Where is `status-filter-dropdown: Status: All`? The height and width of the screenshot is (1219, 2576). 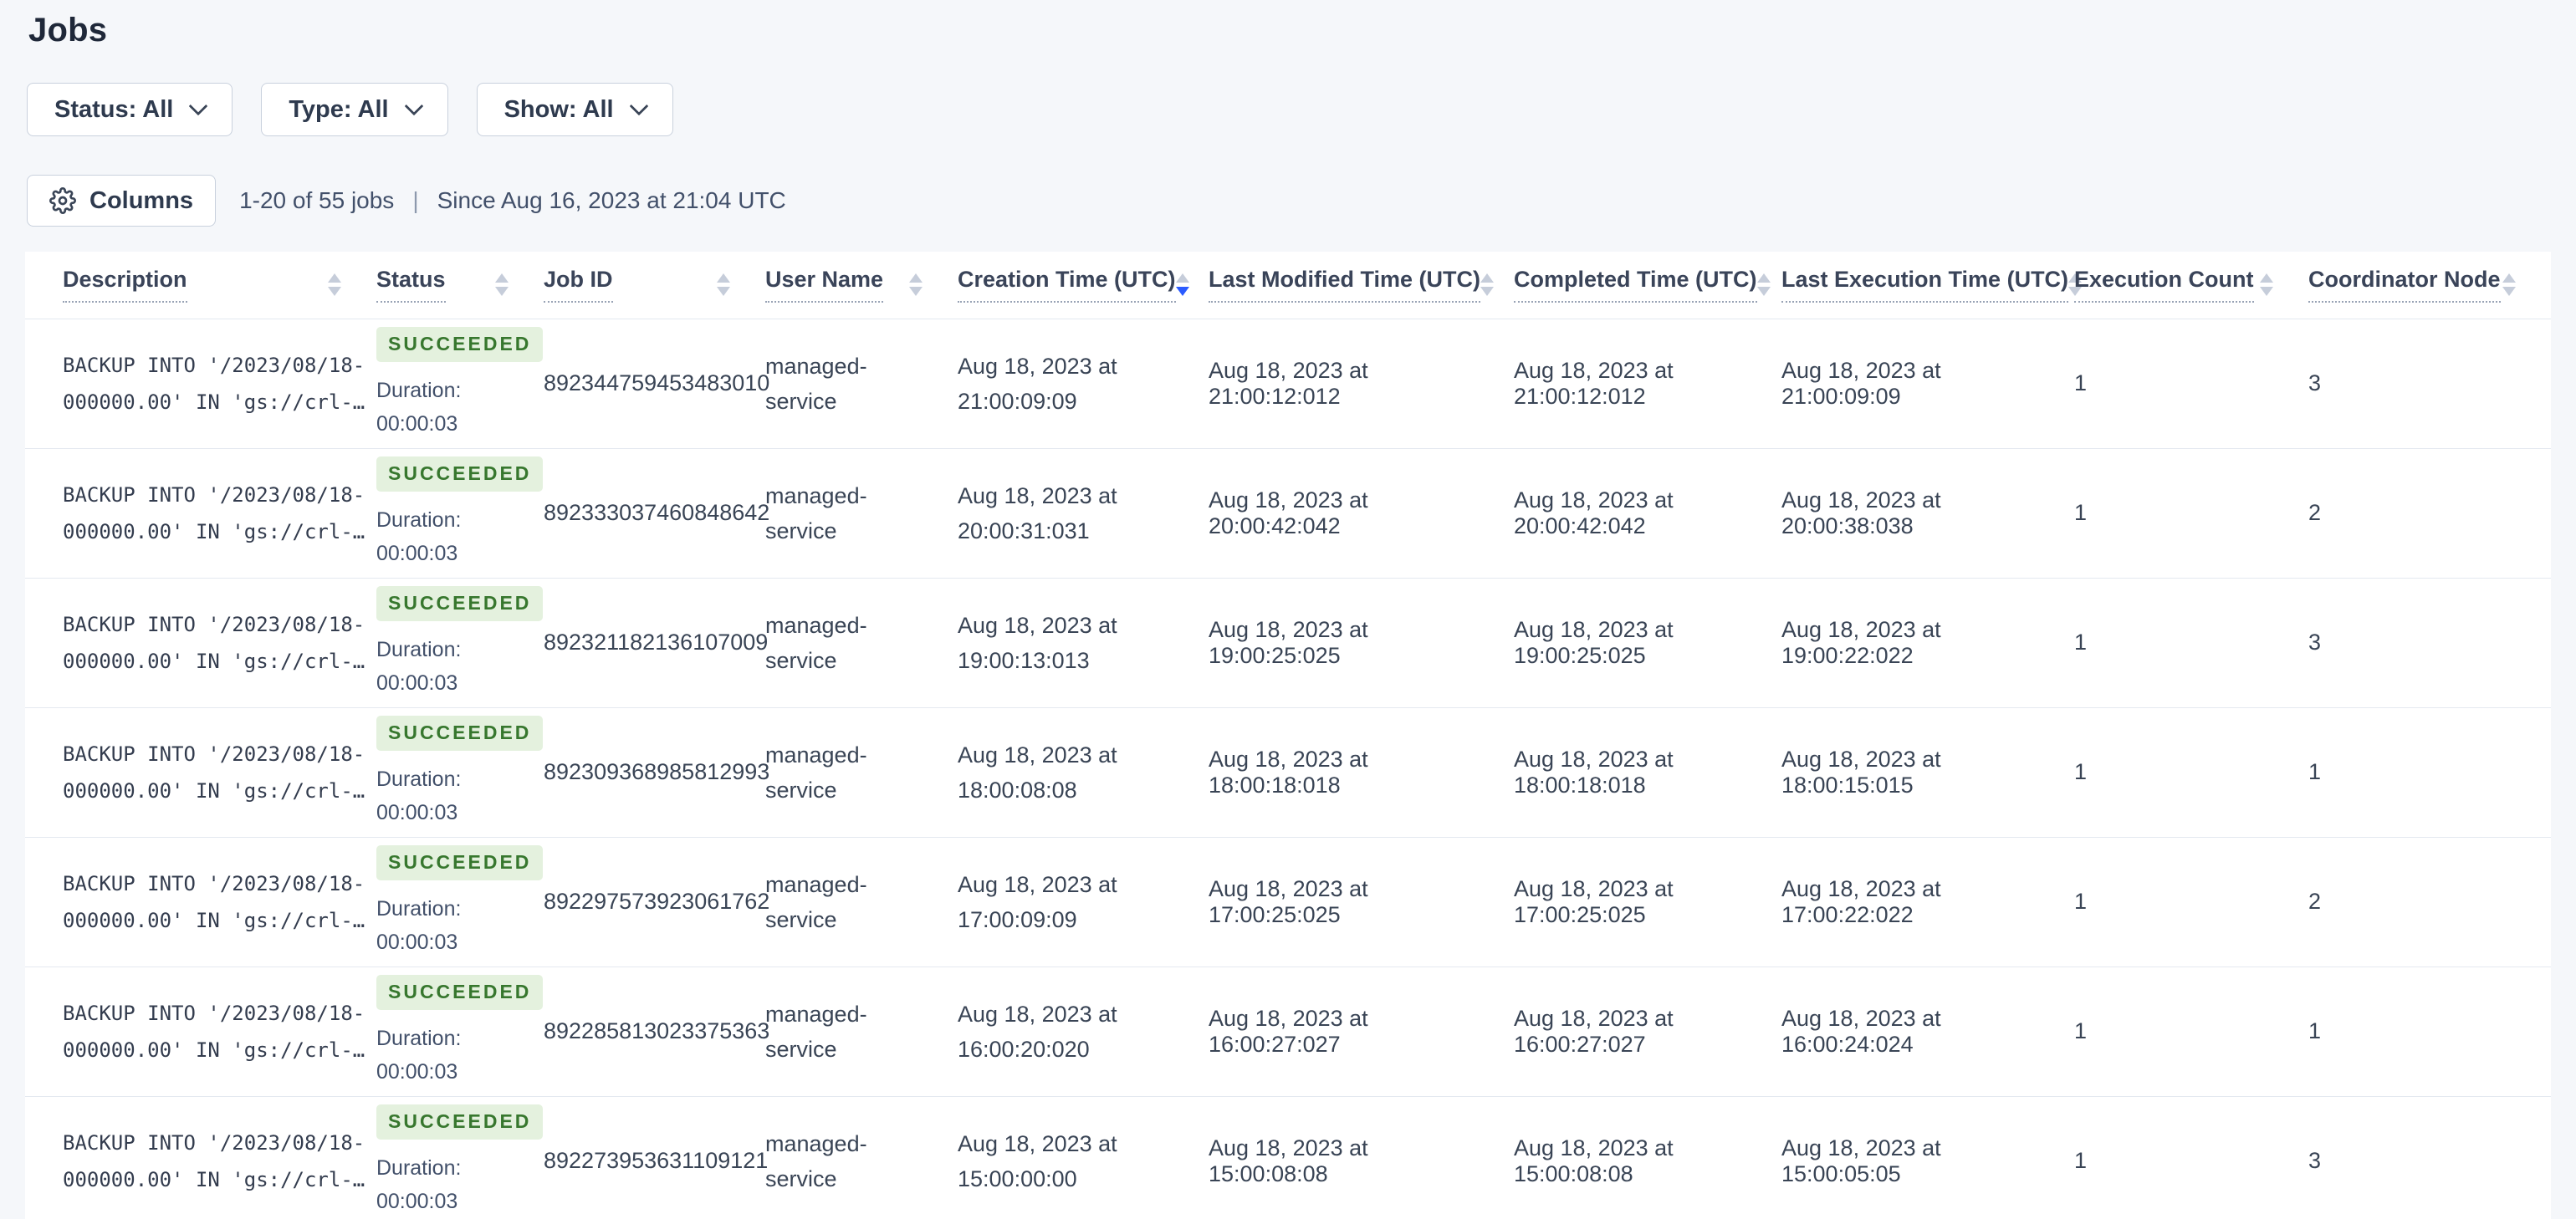
status-filter-dropdown: Status: All is located at coordinates (130, 109).